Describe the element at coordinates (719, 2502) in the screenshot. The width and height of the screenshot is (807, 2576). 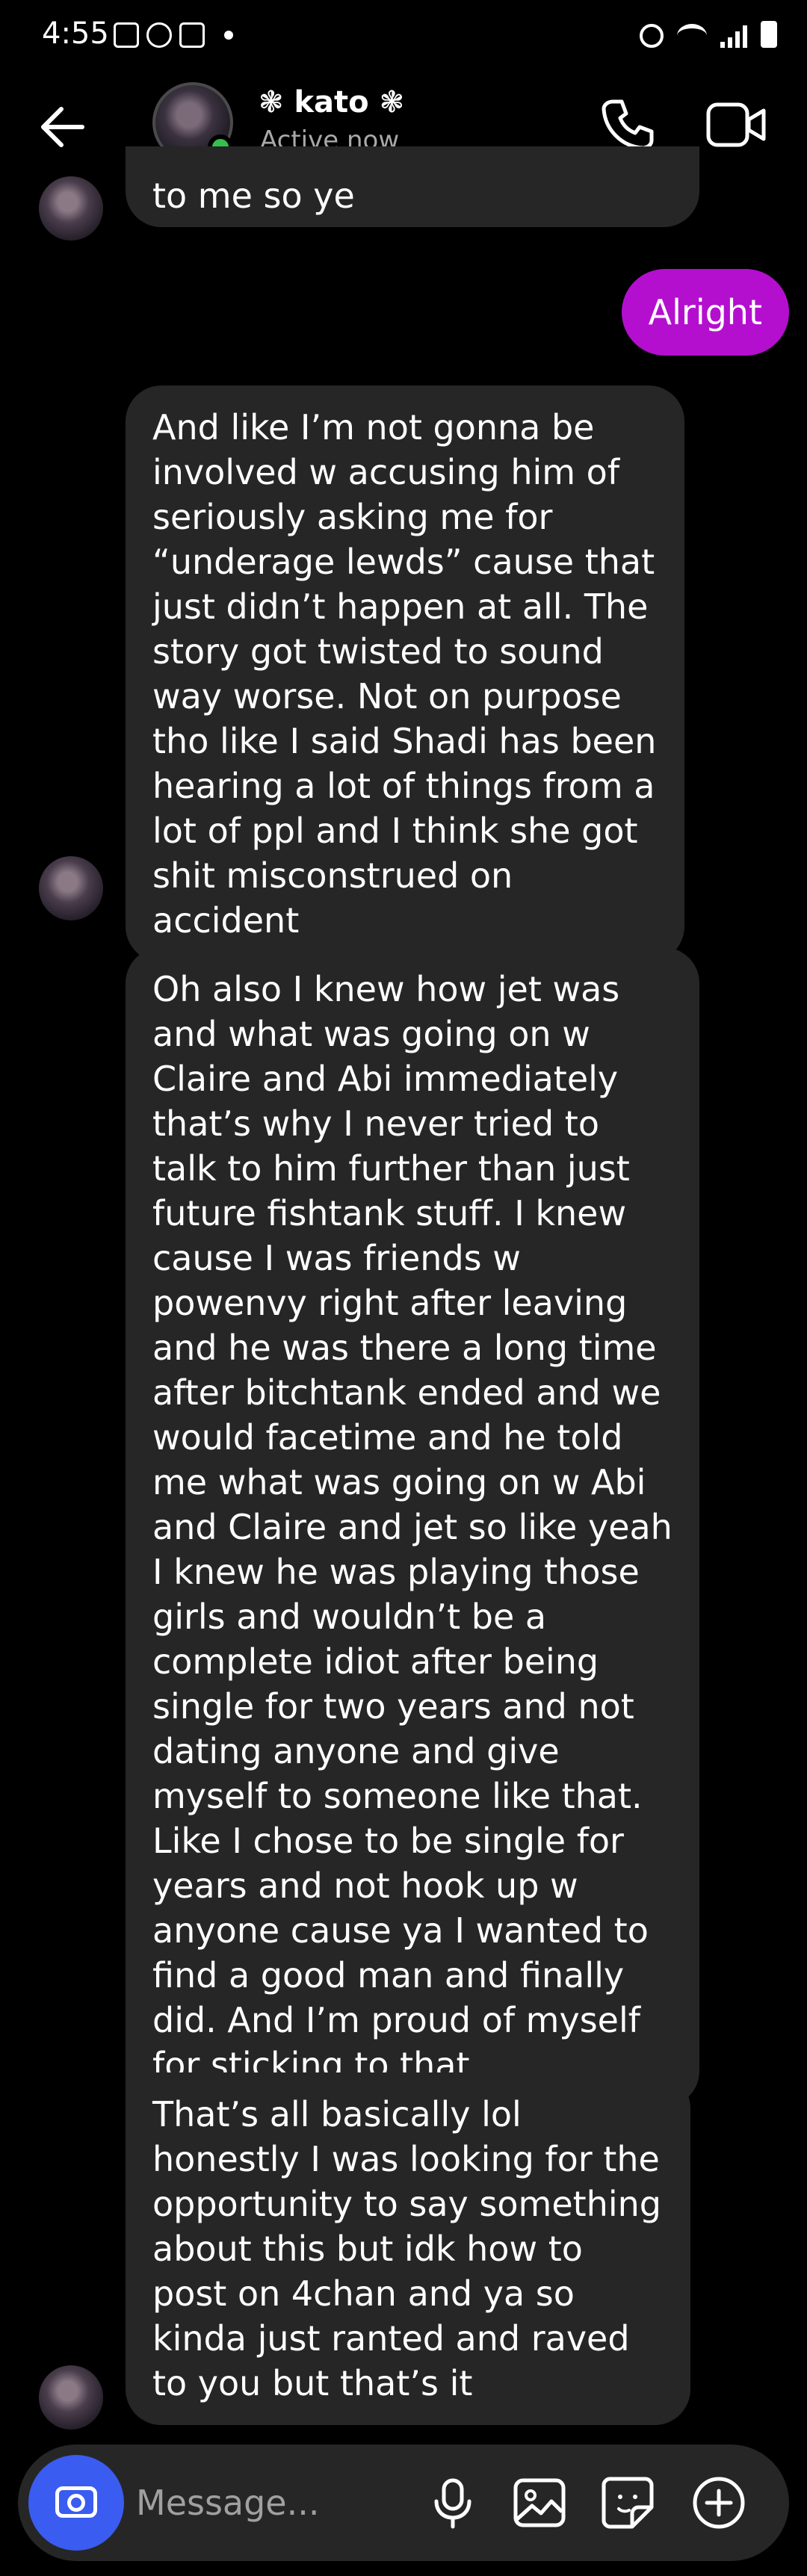
I see `plus-circle-icon` at that location.